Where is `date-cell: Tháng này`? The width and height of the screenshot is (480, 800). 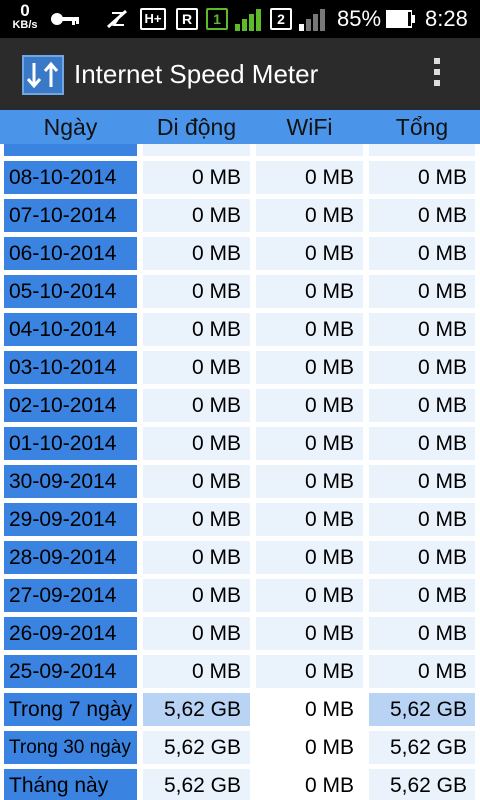
date-cell: Tháng này is located at coordinates (70, 784).